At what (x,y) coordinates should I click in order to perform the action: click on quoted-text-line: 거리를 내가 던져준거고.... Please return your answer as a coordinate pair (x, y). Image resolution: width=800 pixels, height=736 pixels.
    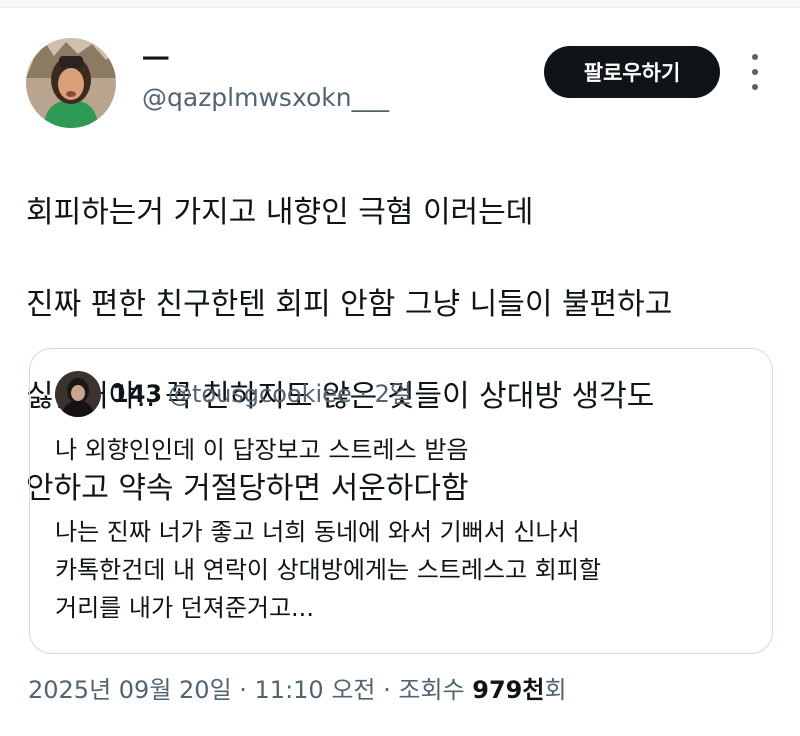
    Looking at the image, I should click on (184, 608).